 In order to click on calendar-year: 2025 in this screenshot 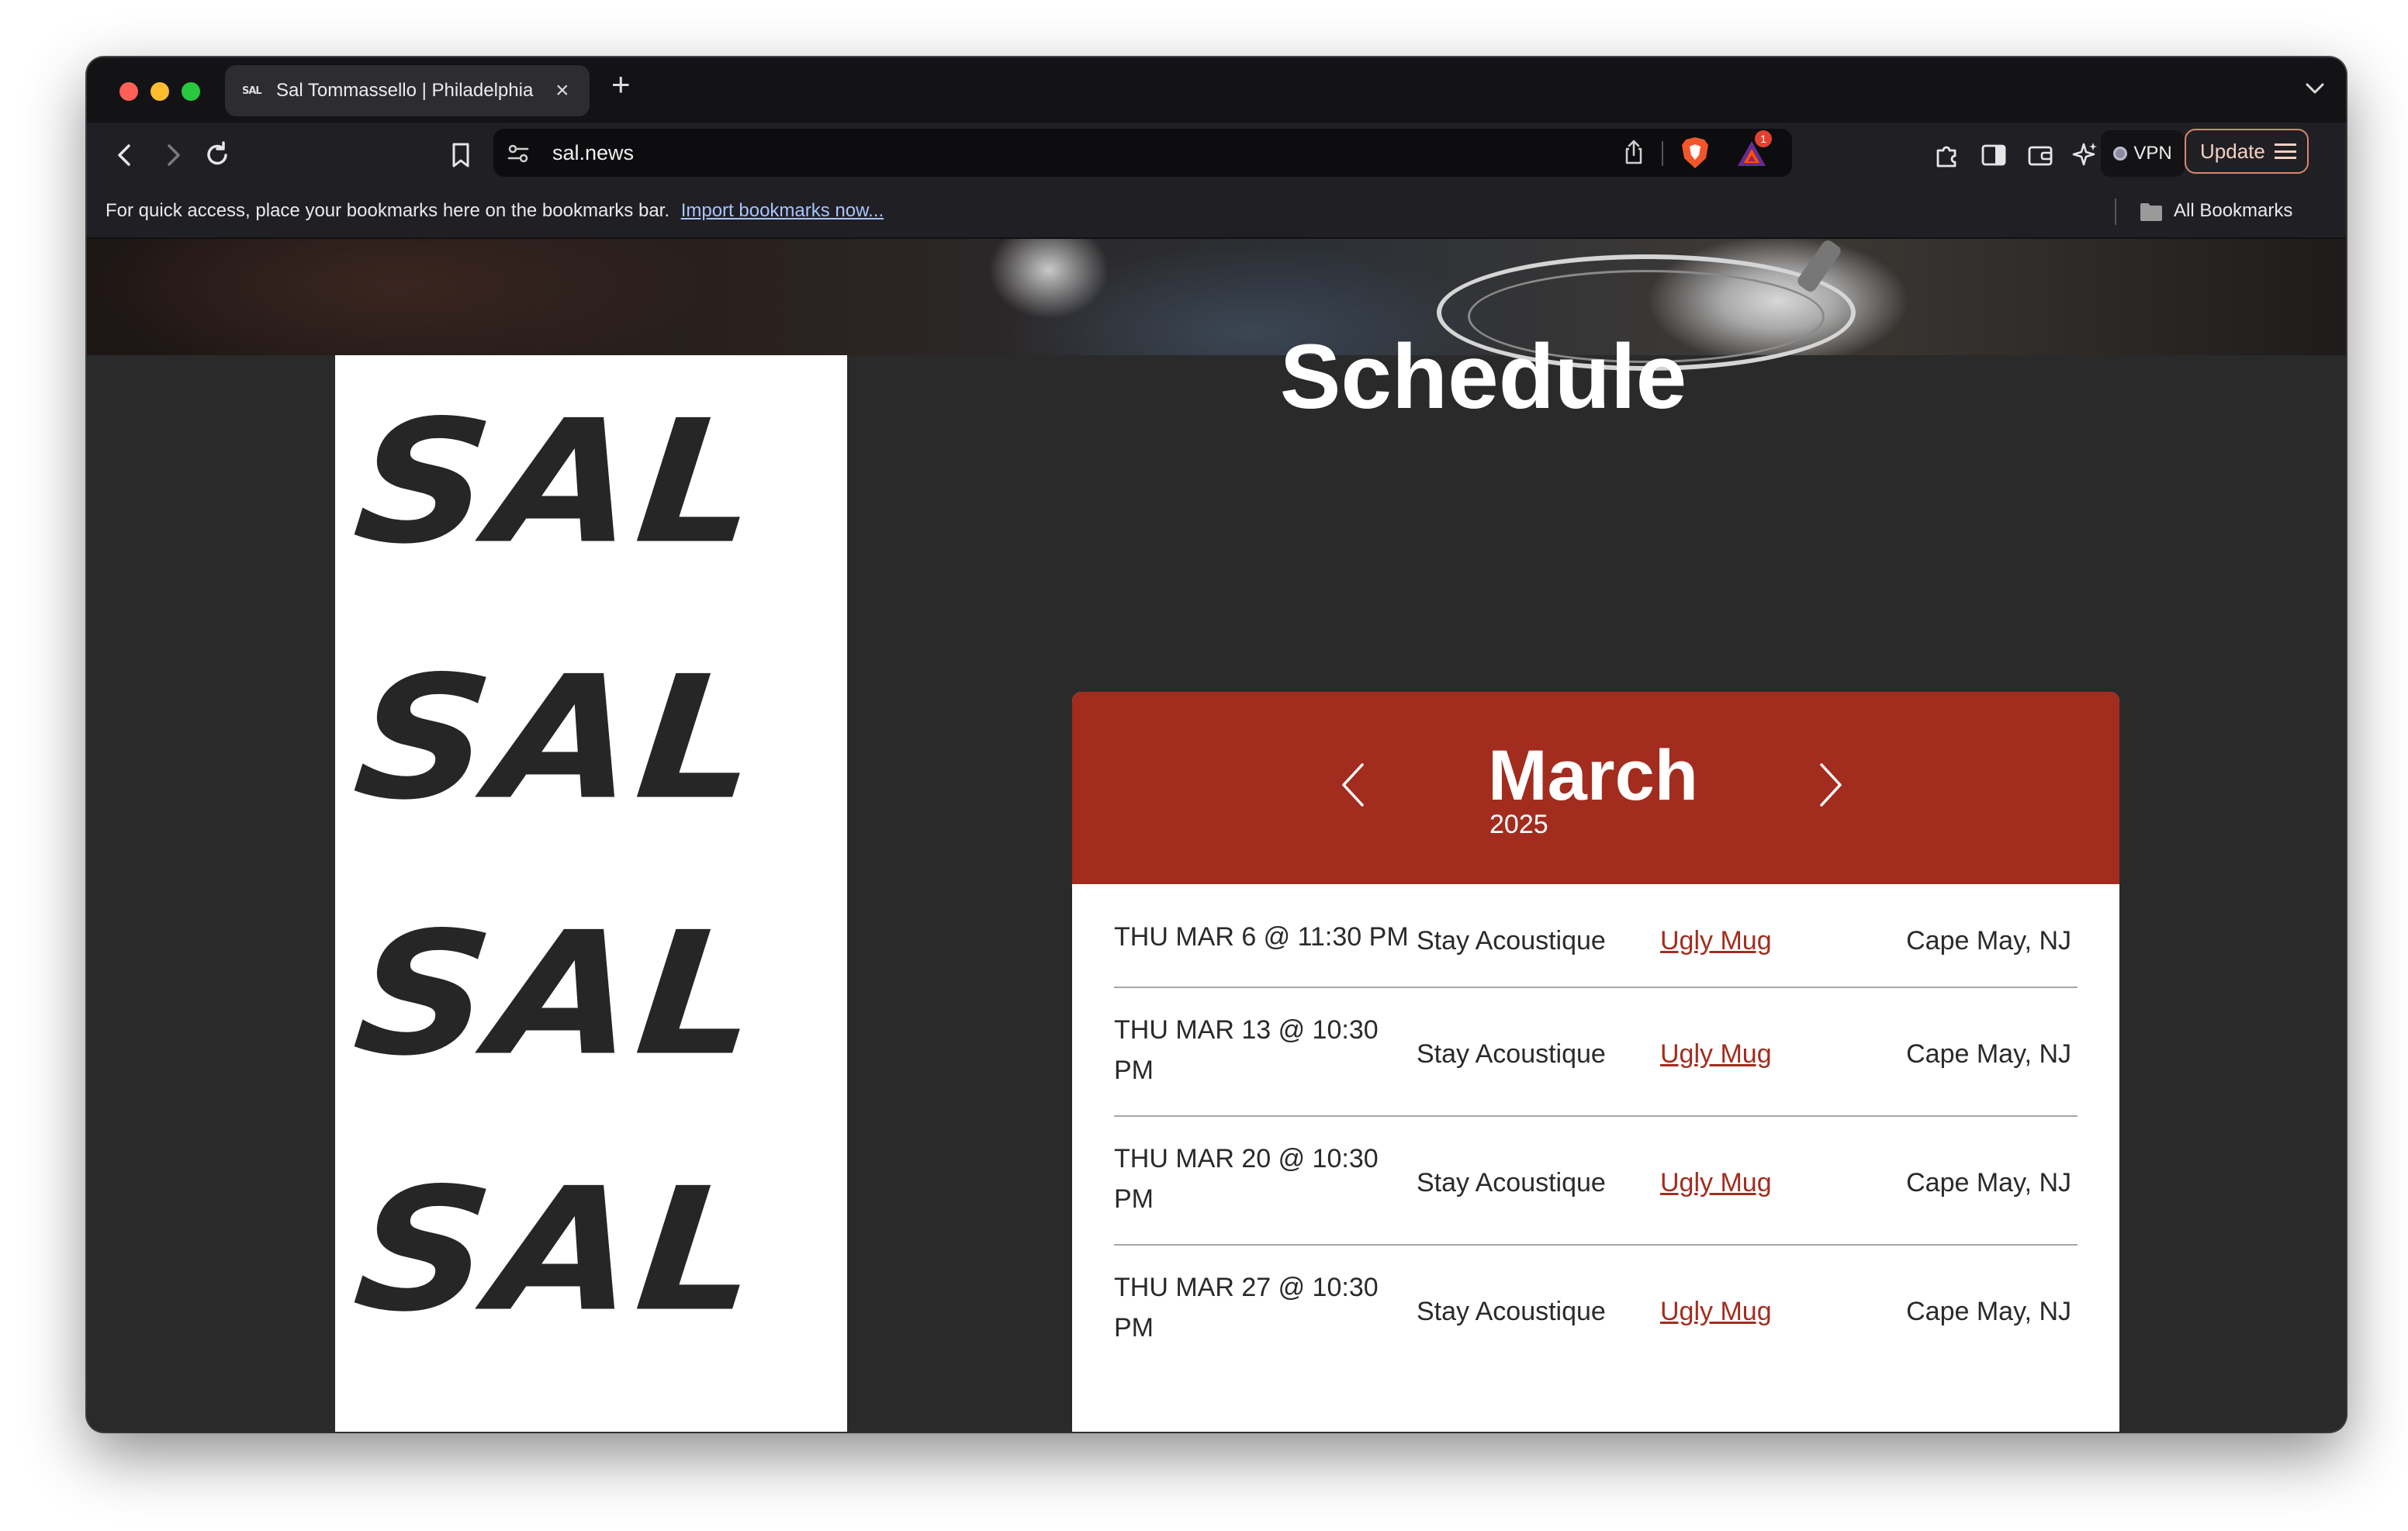, I will do `click(1518, 824)`.